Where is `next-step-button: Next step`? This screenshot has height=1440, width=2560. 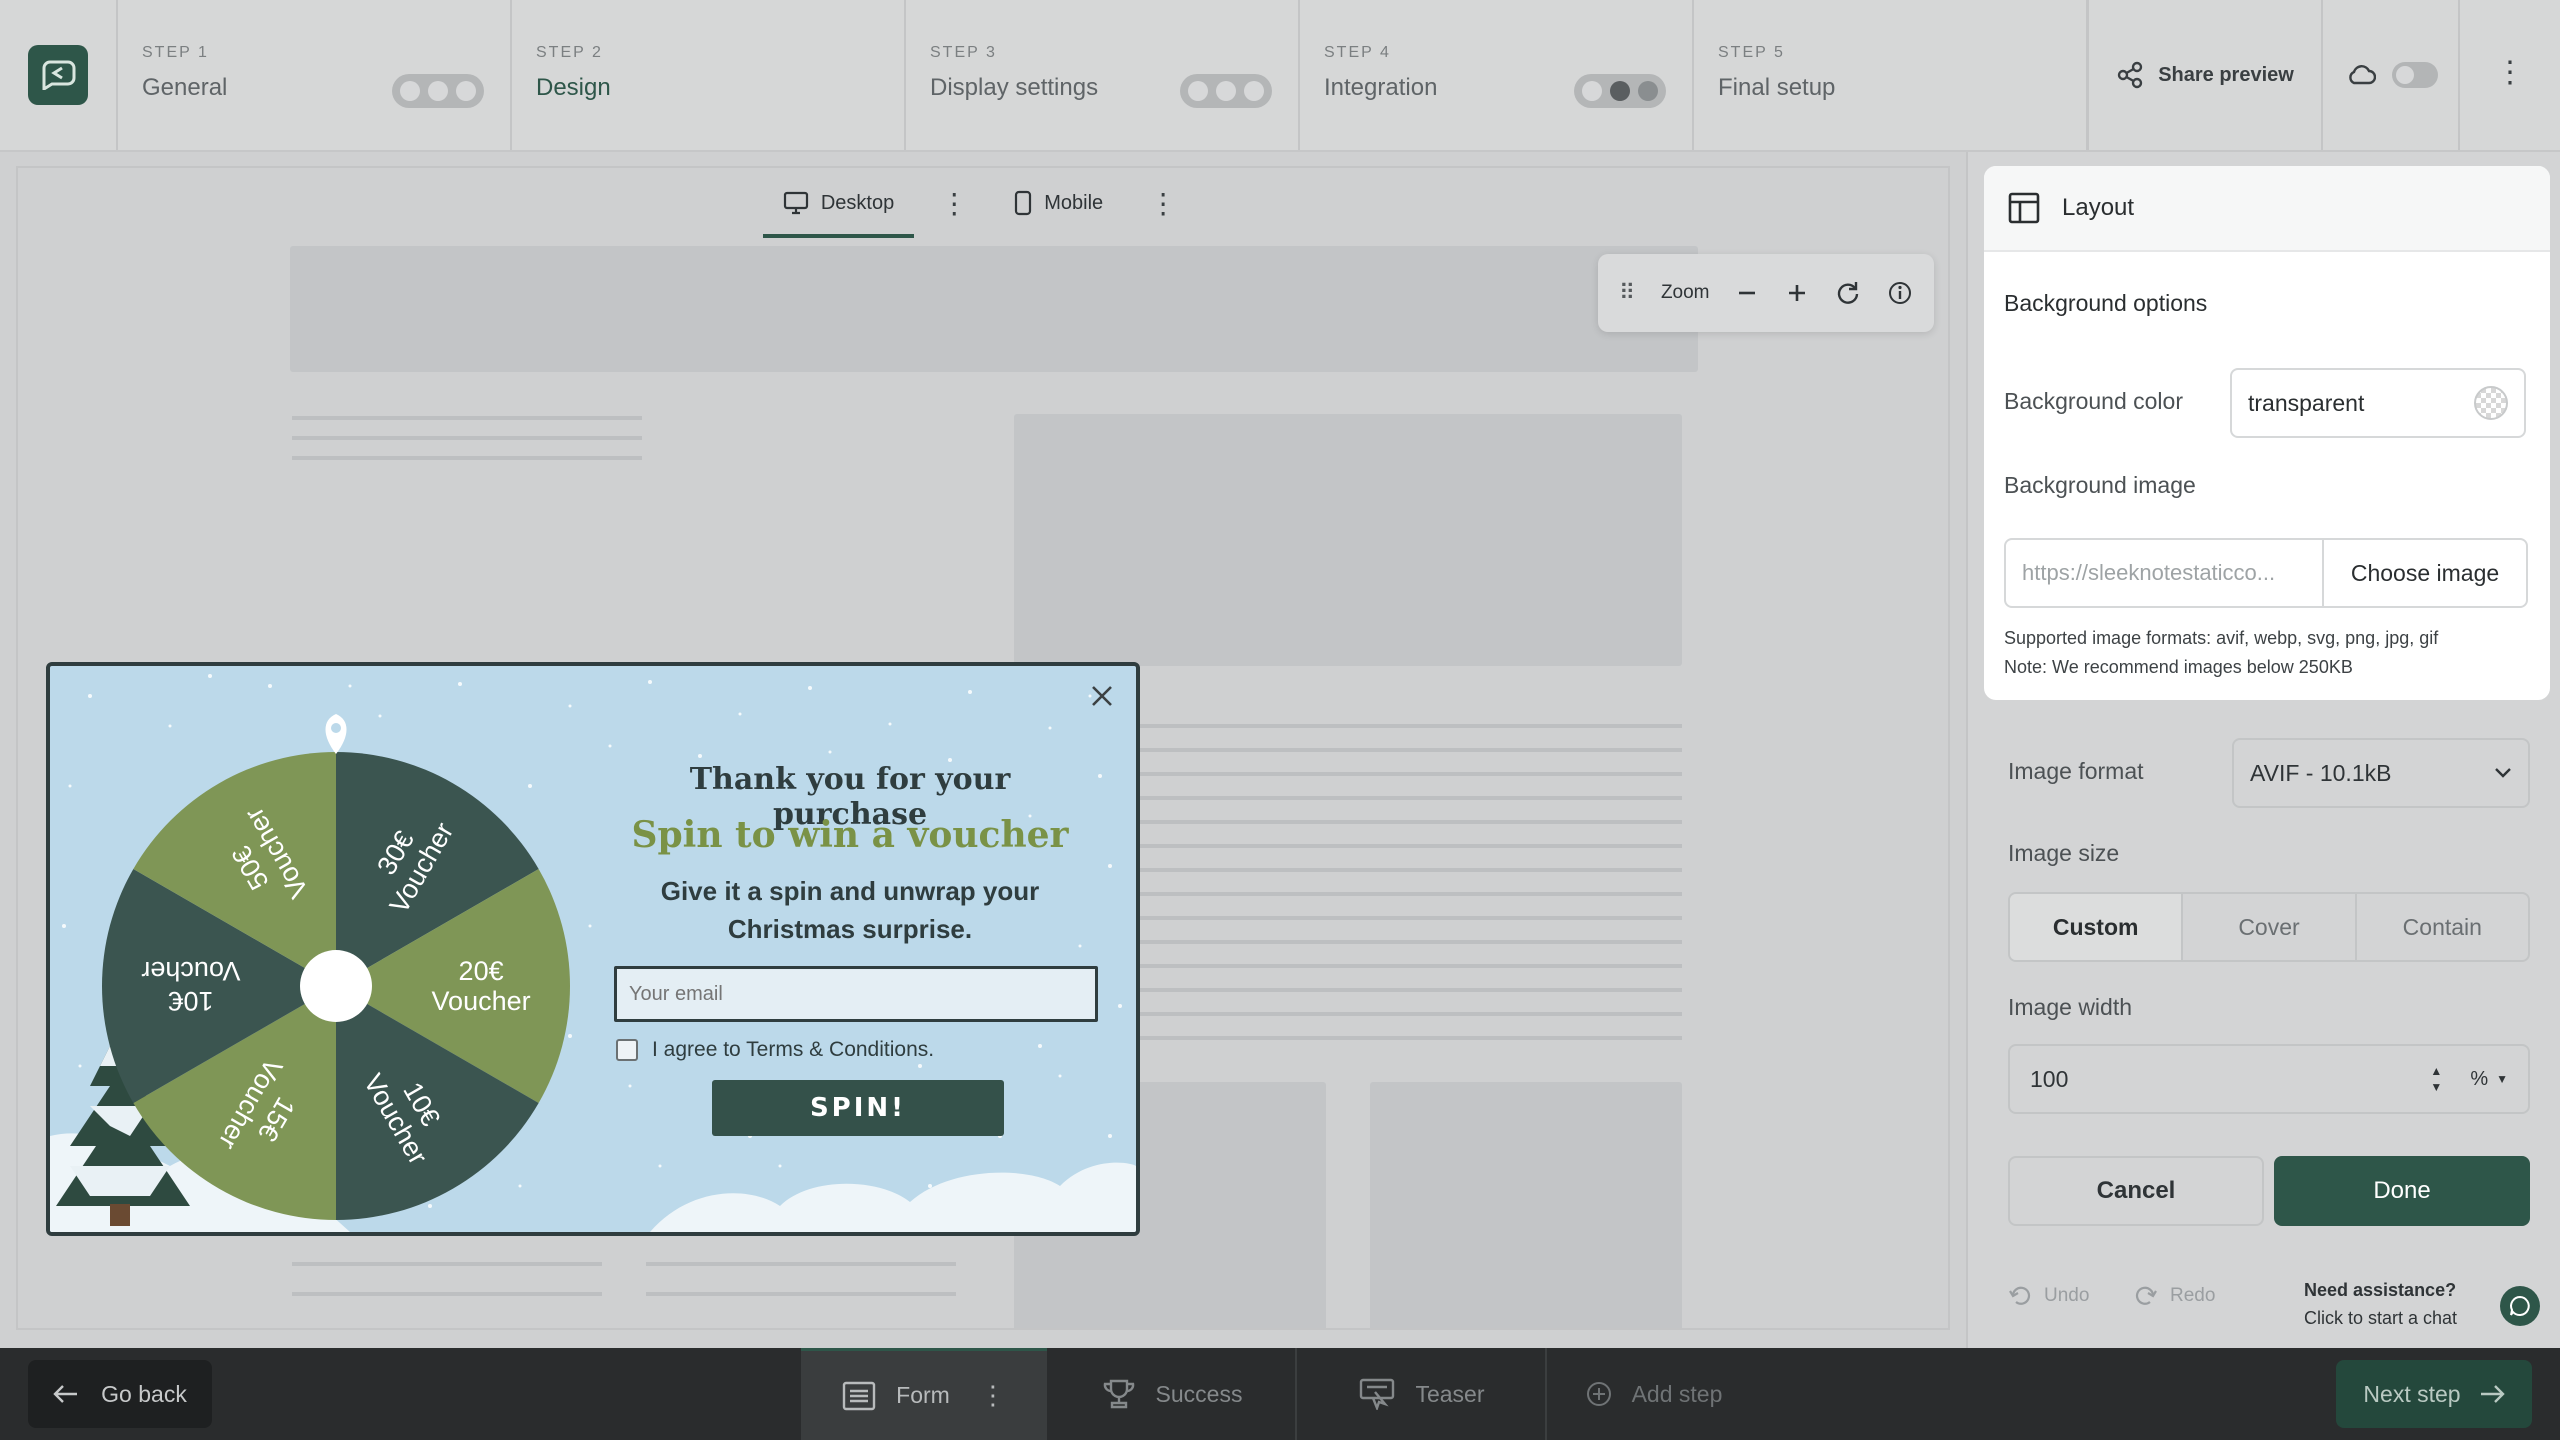 next-step-button: Next step is located at coordinates (2434, 1394).